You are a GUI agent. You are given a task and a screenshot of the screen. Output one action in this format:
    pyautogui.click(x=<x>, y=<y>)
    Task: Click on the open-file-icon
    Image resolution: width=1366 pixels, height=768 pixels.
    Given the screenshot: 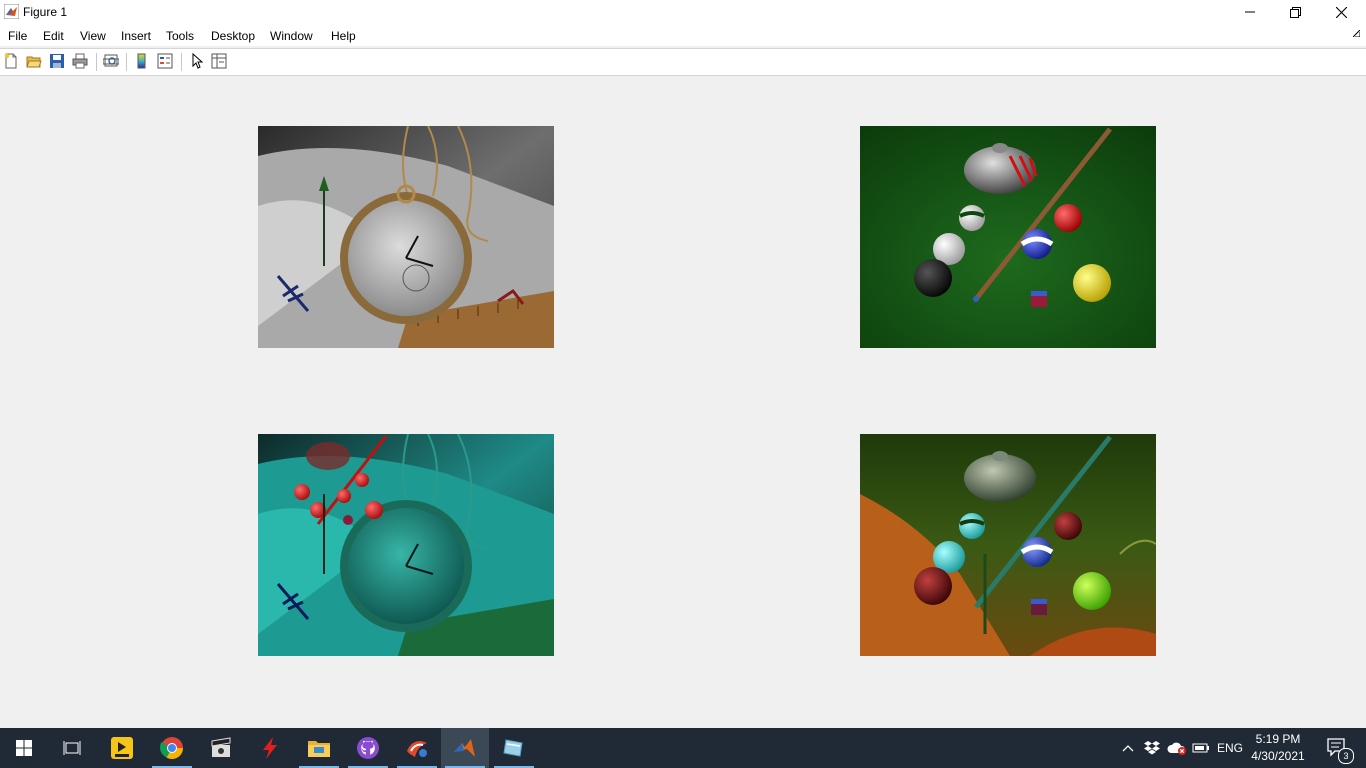 What is the action you would take?
    pyautogui.click(x=34, y=61)
    